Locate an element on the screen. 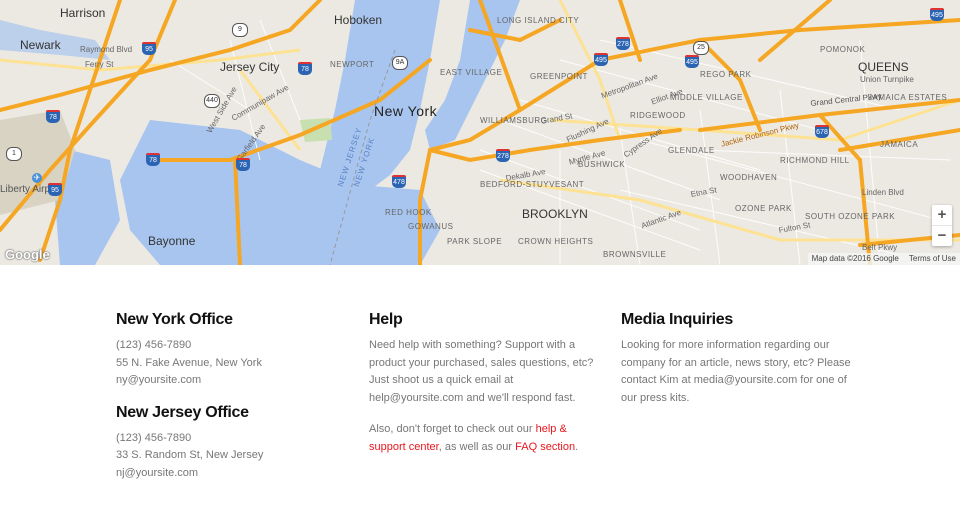 The image size is (960, 519). airport-icon: ✈ is located at coordinates (37, 178).